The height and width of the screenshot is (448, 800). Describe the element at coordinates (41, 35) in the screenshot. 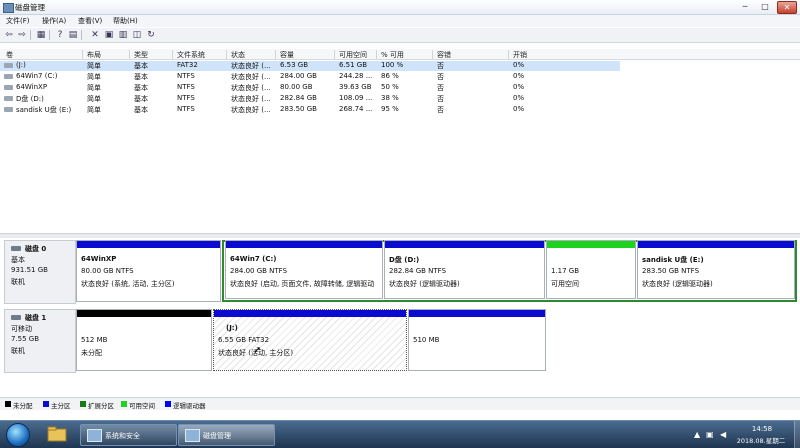

I see `list-view-icon: ▦` at that location.